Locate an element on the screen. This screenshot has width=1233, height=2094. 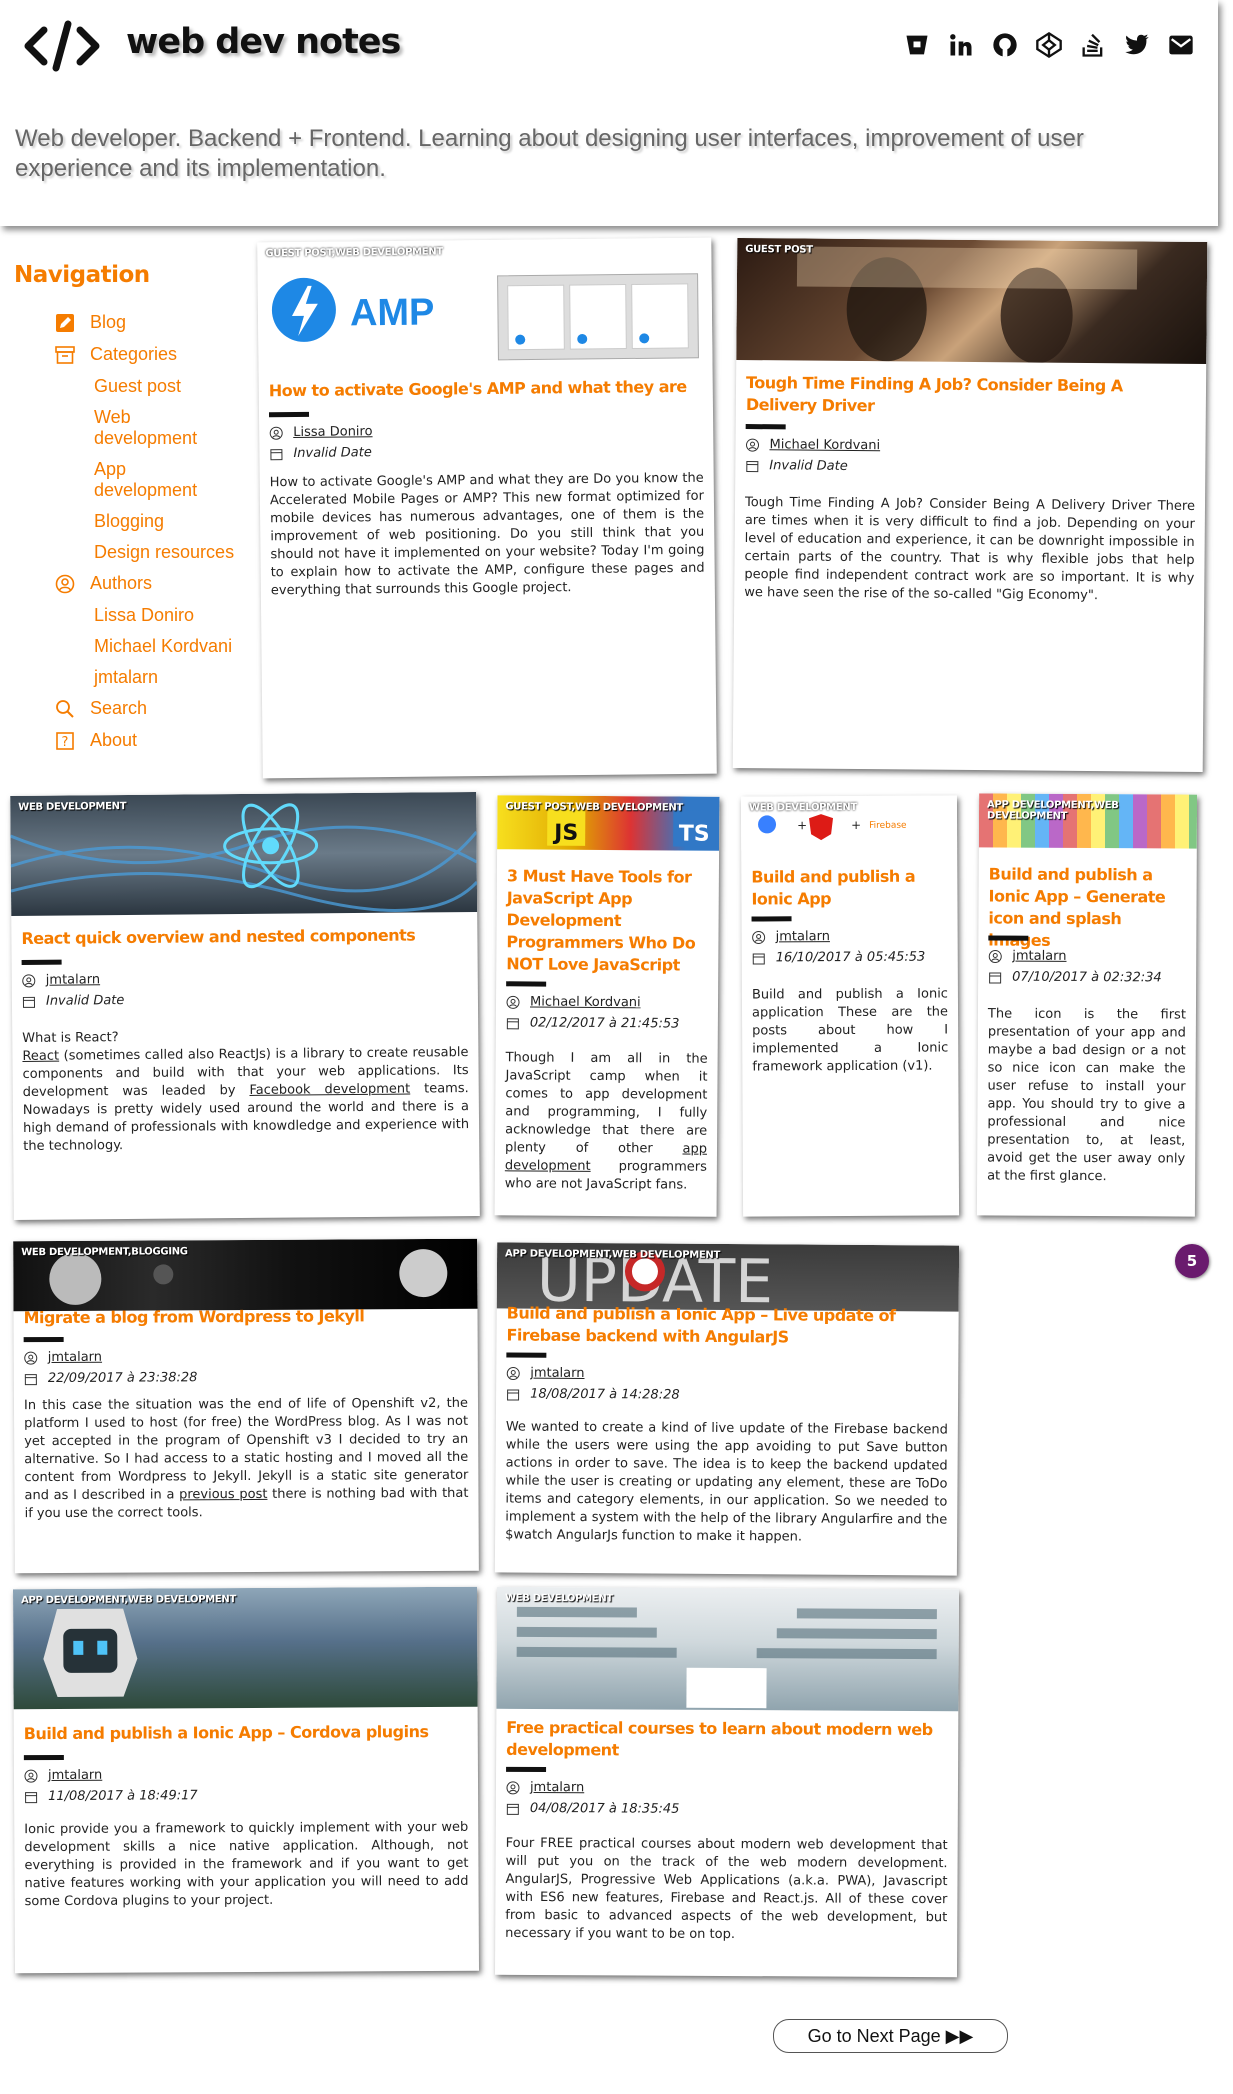
nav-item-lissa-doniro: Lissa Doniro is located at coordinates (134, 615).